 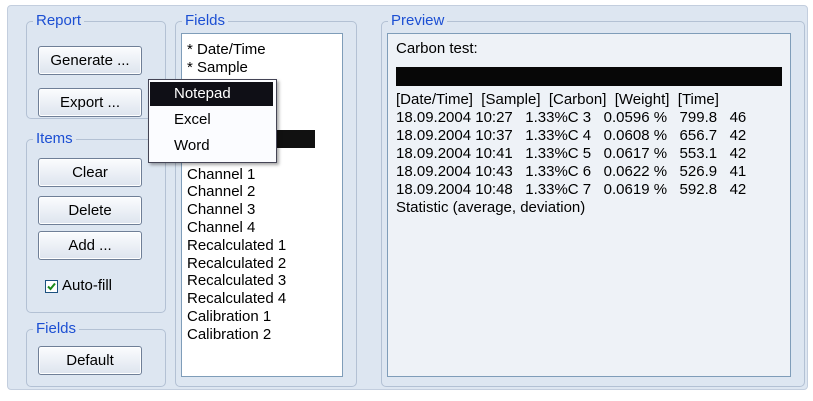 What do you see at coordinates (90, 360) in the screenshot?
I see `default-button: Default` at bounding box center [90, 360].